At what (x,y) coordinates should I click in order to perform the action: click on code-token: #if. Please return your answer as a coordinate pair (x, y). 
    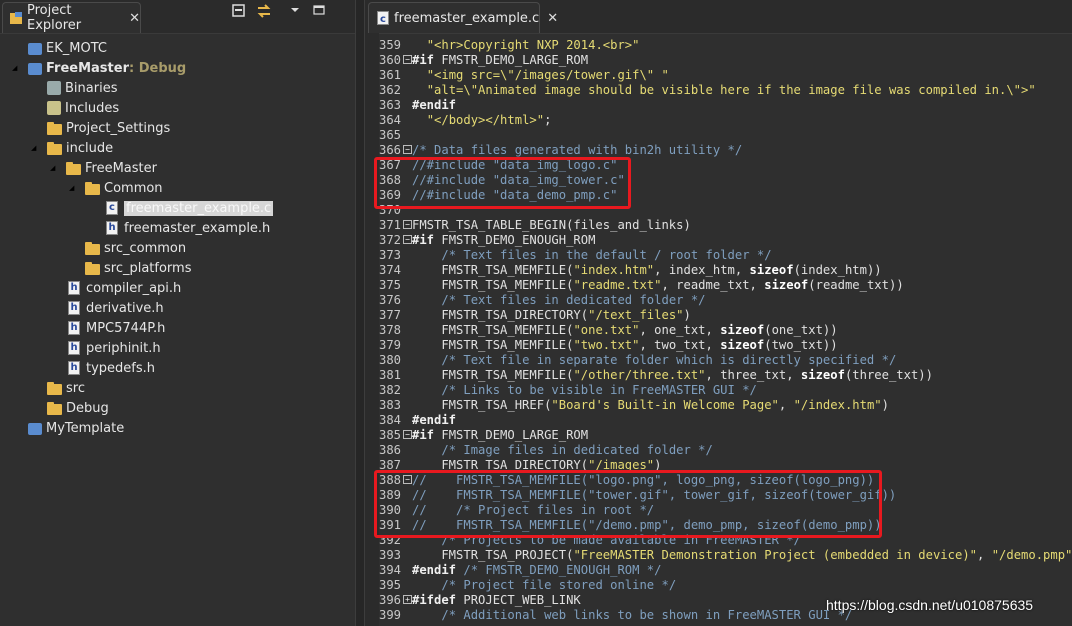
    Looking at the image, I should click on (423, 60).